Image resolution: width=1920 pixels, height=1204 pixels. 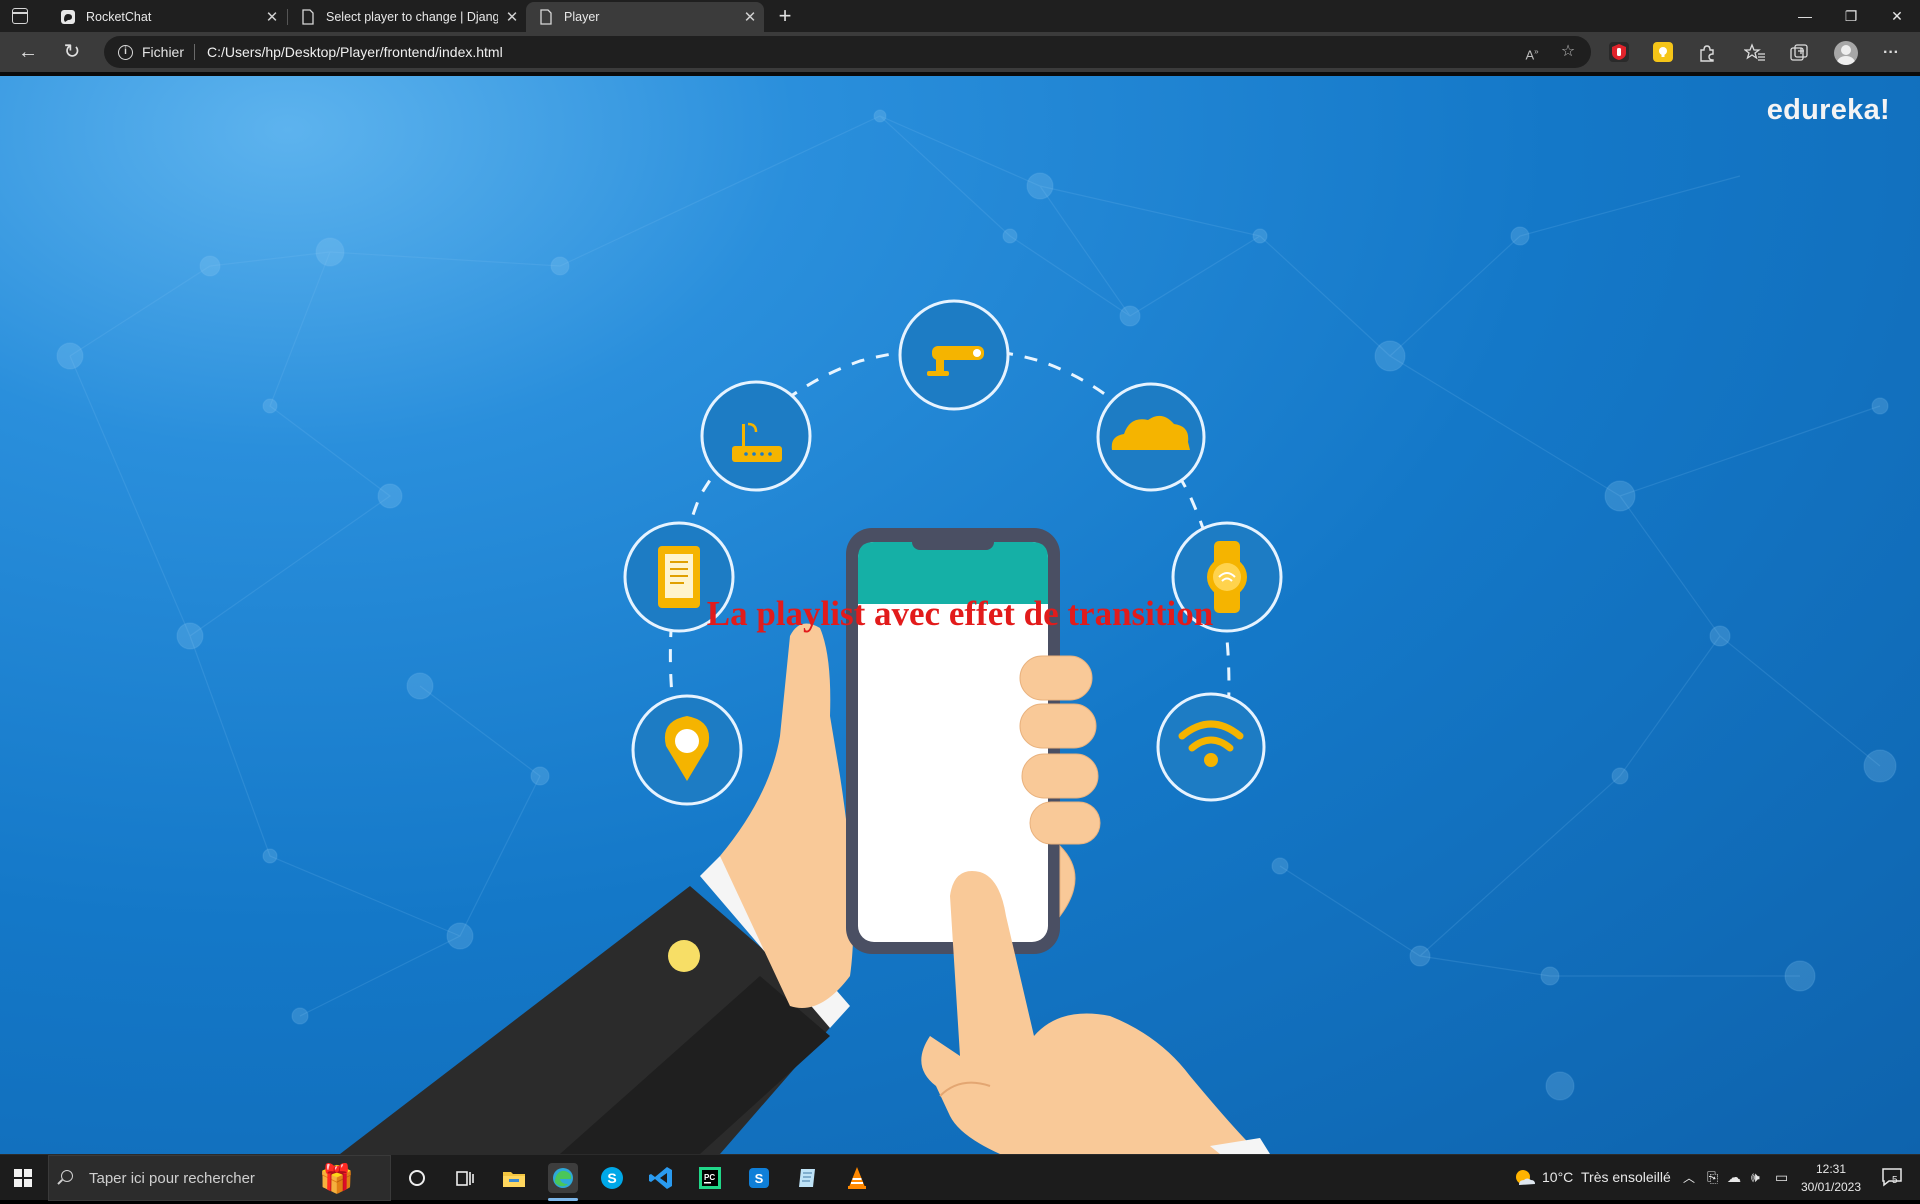 I want to click on network-icon: ▭, so click(x=1781, y=1177).